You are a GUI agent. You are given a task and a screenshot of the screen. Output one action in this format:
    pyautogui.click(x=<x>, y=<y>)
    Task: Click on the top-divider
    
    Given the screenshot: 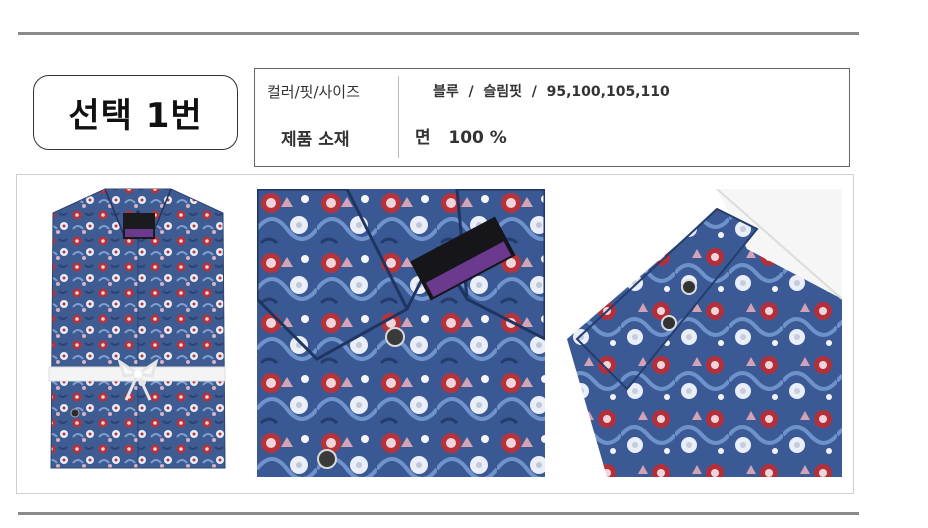 What is the action you would take?
    pyautogui.click(x=438, y=33)
    